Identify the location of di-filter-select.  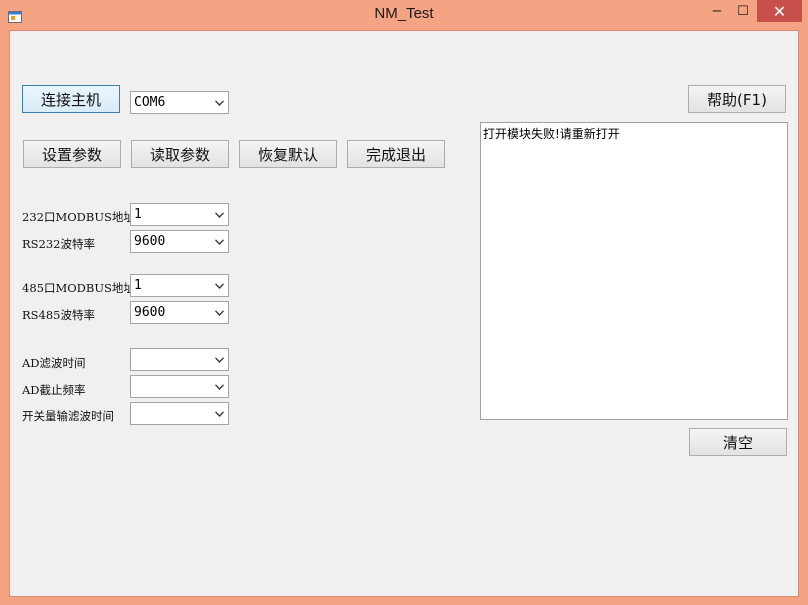
(179, 413).